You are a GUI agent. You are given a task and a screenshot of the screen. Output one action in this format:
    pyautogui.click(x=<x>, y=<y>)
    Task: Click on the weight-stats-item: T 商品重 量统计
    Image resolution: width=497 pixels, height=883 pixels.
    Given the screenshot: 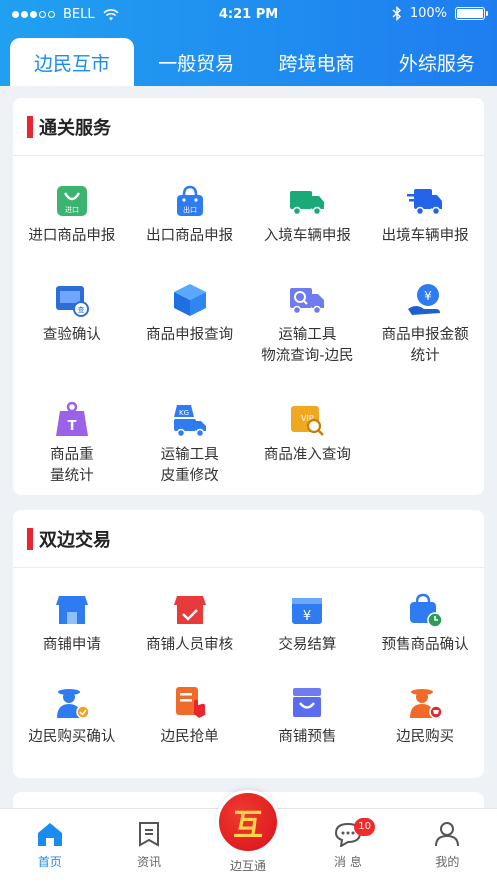 What is the action you would take?
    pyautogui.click(x=72, y=450)
    